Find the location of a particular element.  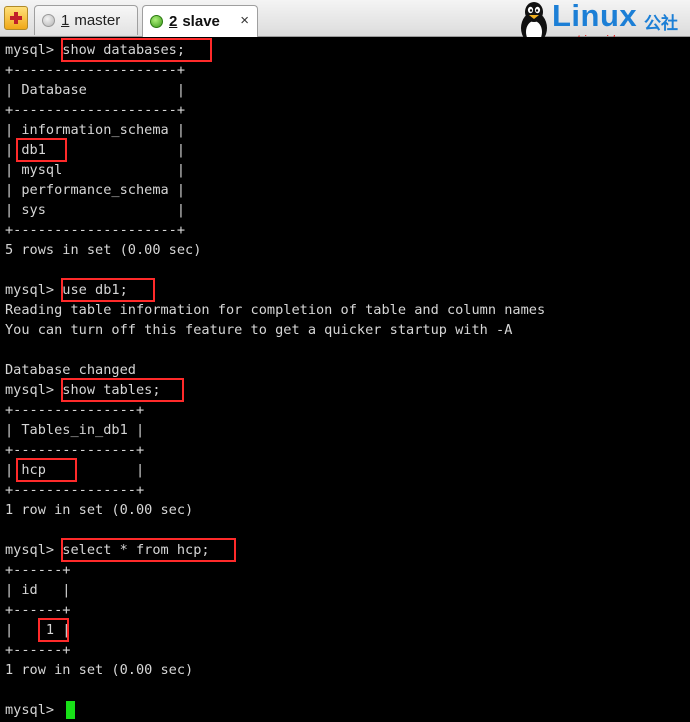

tab-label: slave is located at coordinates (201, 21).